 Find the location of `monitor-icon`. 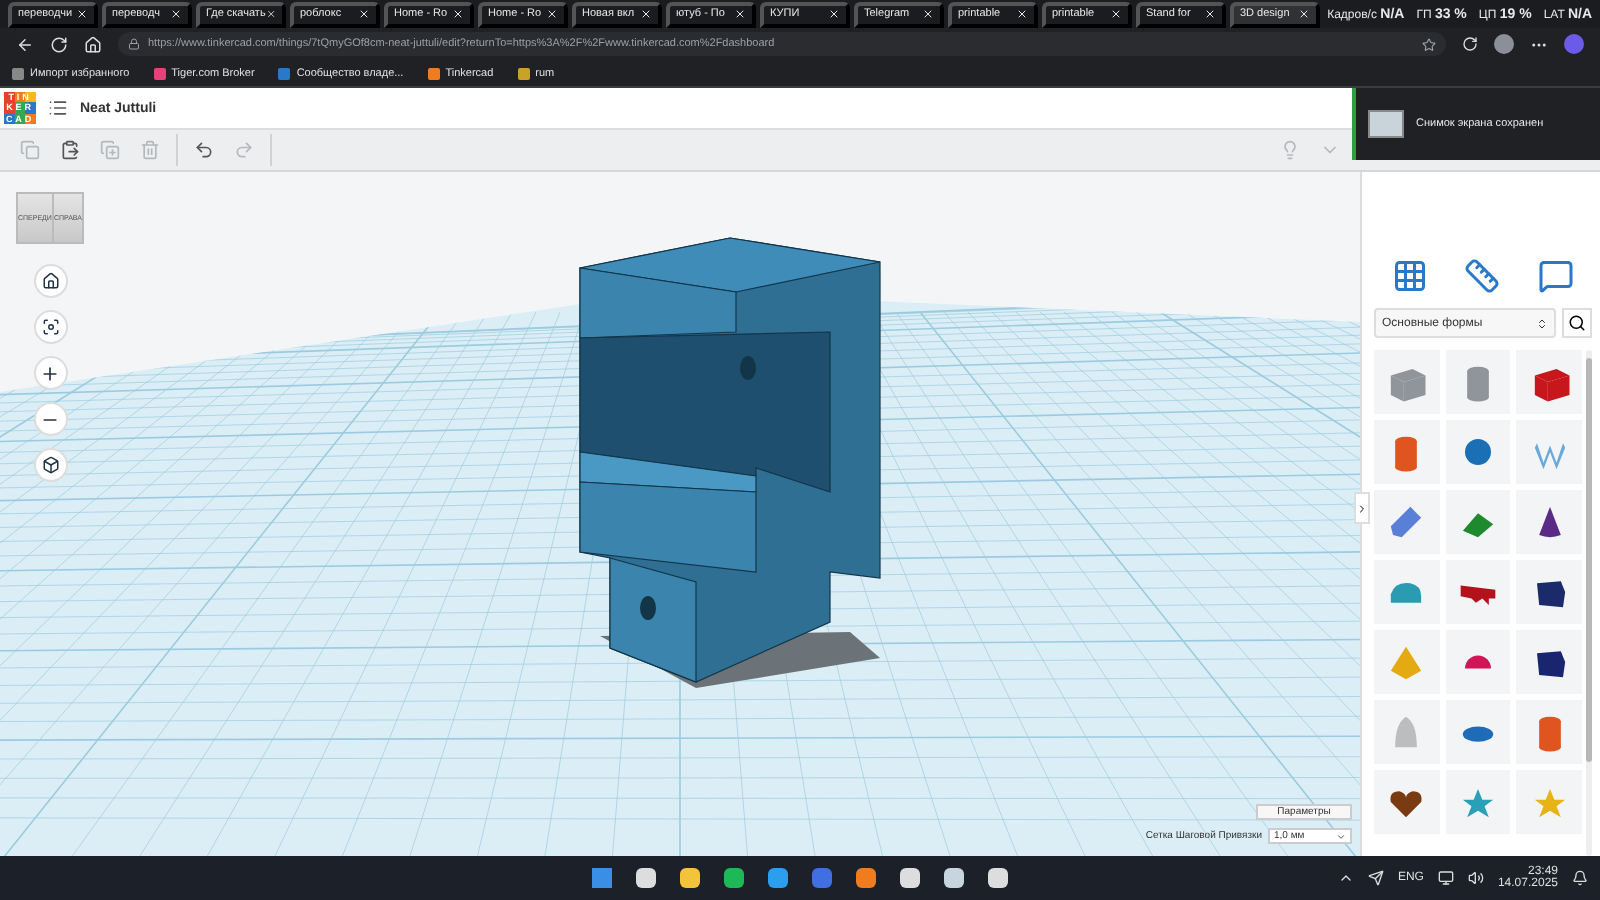

monitor-icon is located at coordinates (1445, 878).